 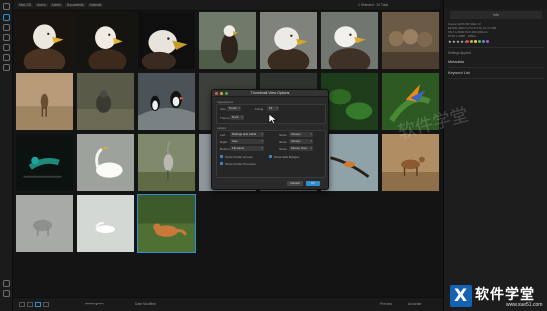 What do you see at coordinates (283, 149) in the screenshot?
I see `show-label-3: Show` at bounding box center [283, 149].